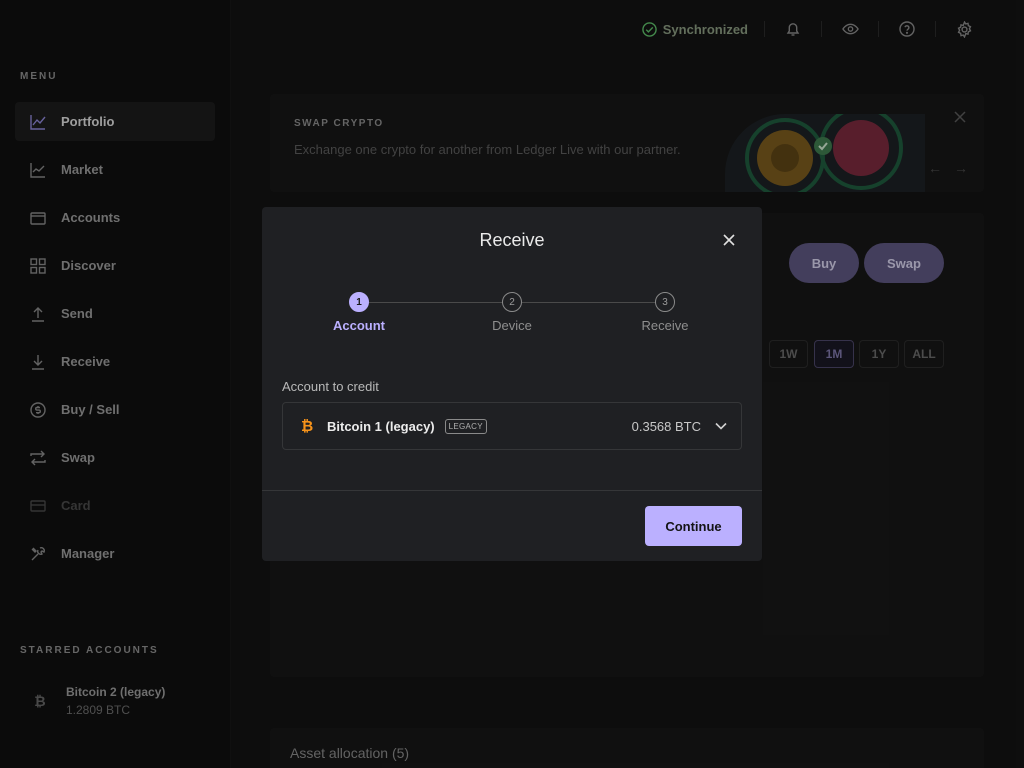  What do you see at coordinates (512, 490) in the screenshot?
I see `modal-footer-divider` at bounding box center [512, 490].